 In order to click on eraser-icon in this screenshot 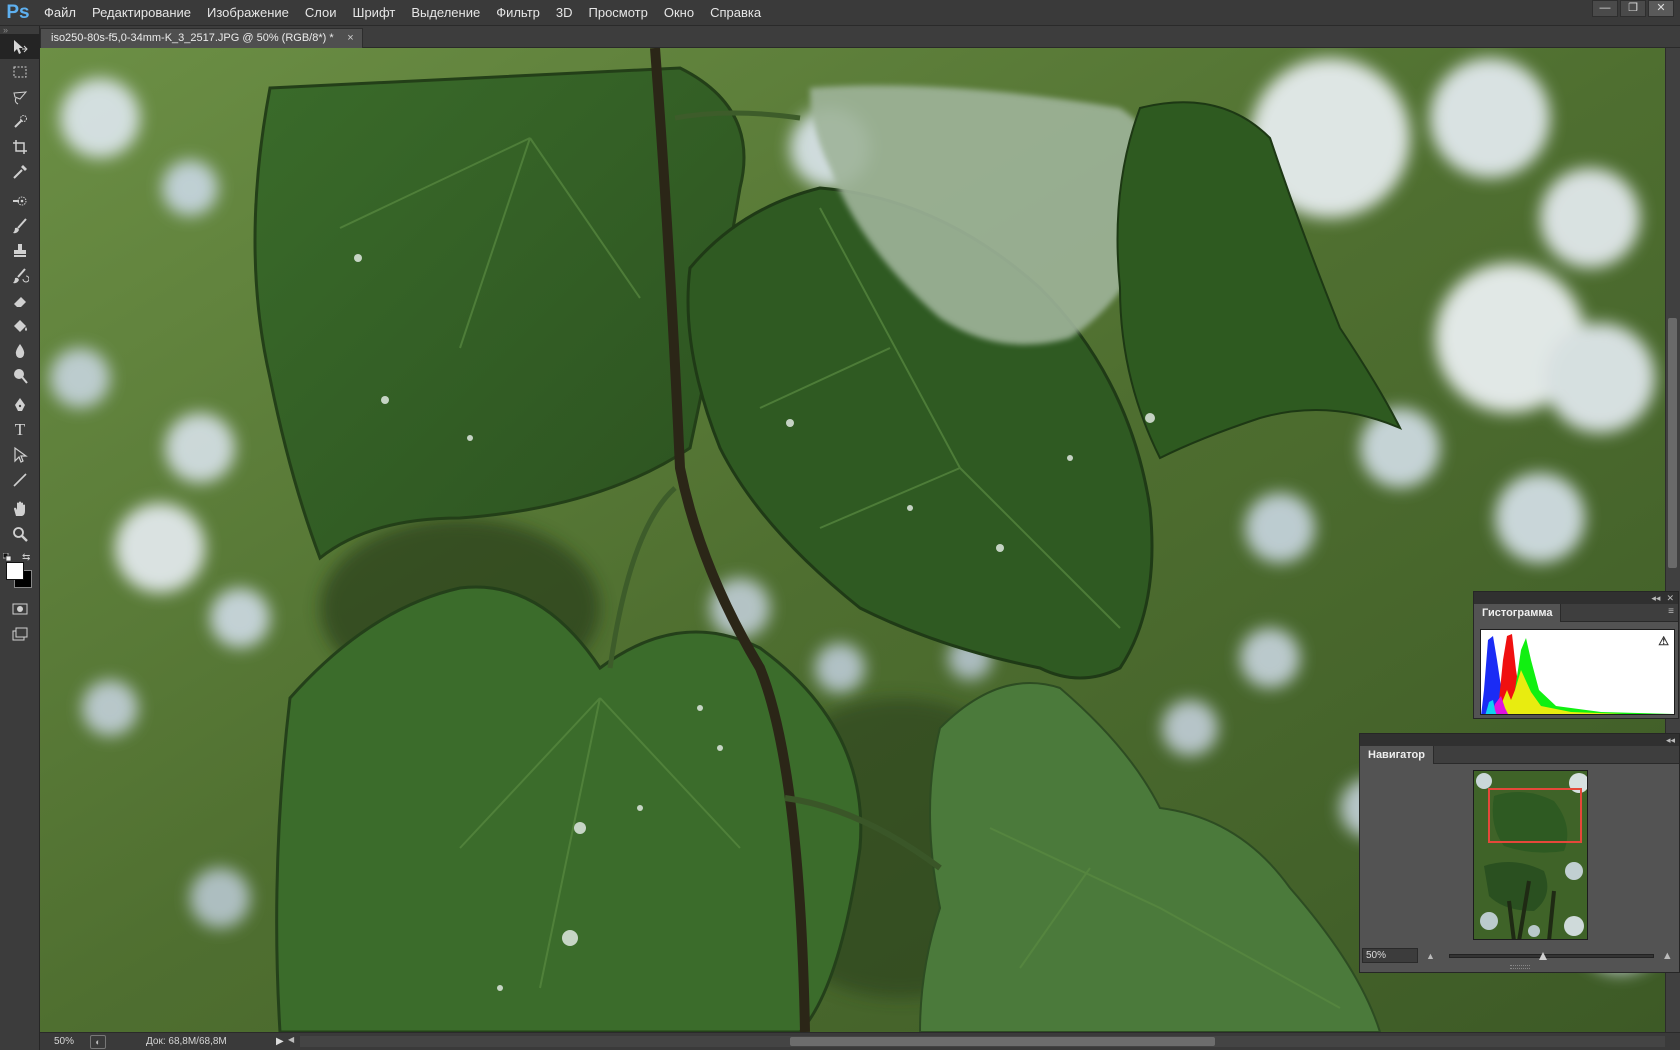, I will do `click(20, 301)`.